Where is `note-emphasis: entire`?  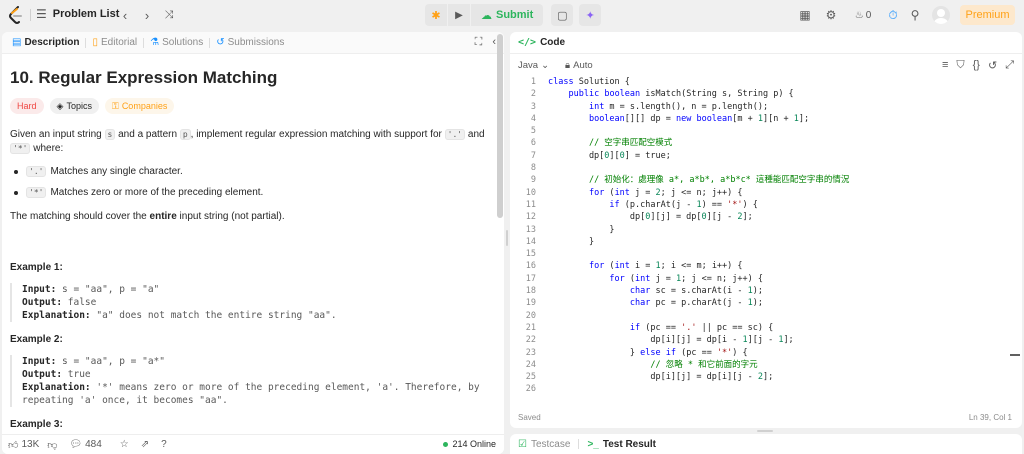 note-emphasis: entire is located at coordinates (163, 216).